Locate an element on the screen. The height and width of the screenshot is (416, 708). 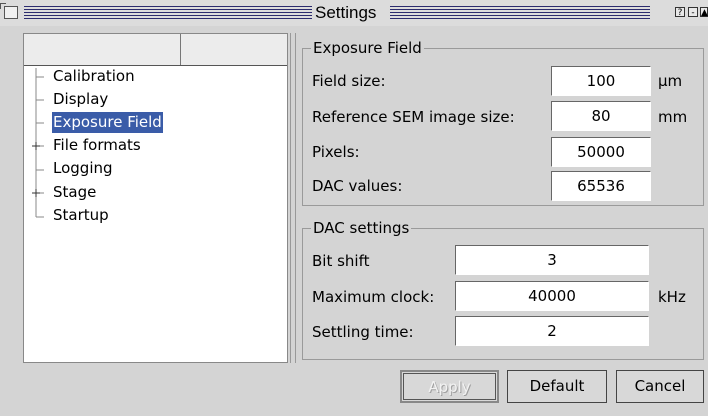
max-clock-label: Maximum clock: is located at coordinates (373, 297).